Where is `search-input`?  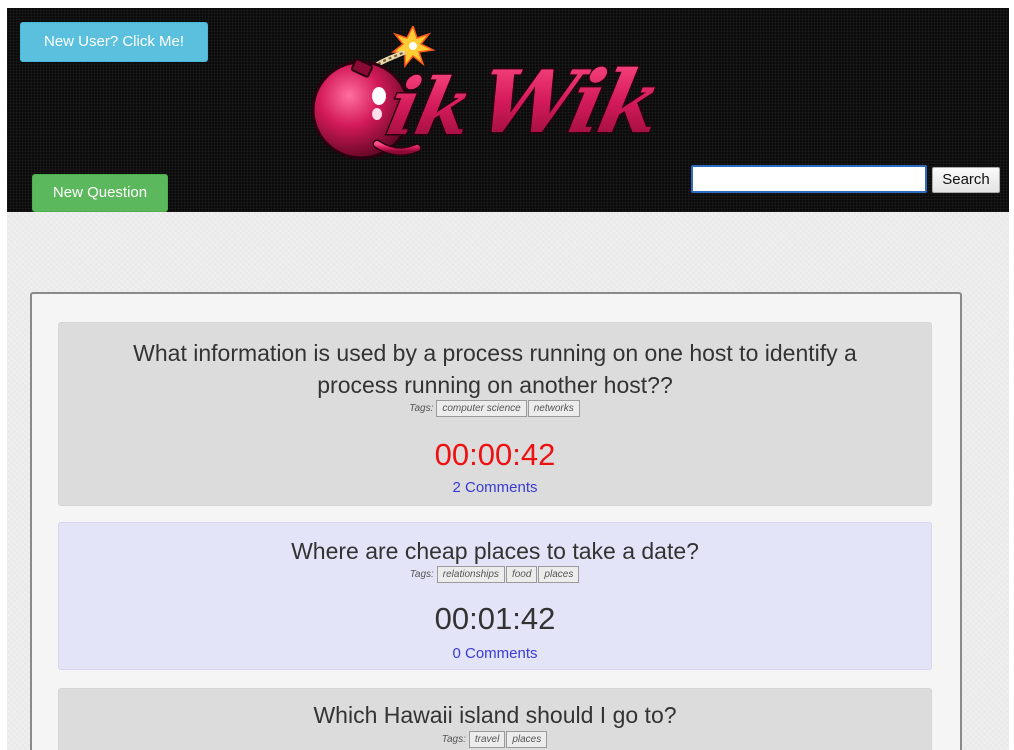 search-input is located at coordinates (809, 179).